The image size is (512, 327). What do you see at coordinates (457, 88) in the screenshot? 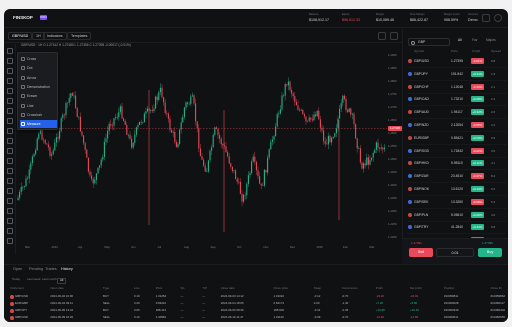
I see `market-row: GBP/CHF 1.12048 -0.14% 2.1` at bounding box center [457, 88].